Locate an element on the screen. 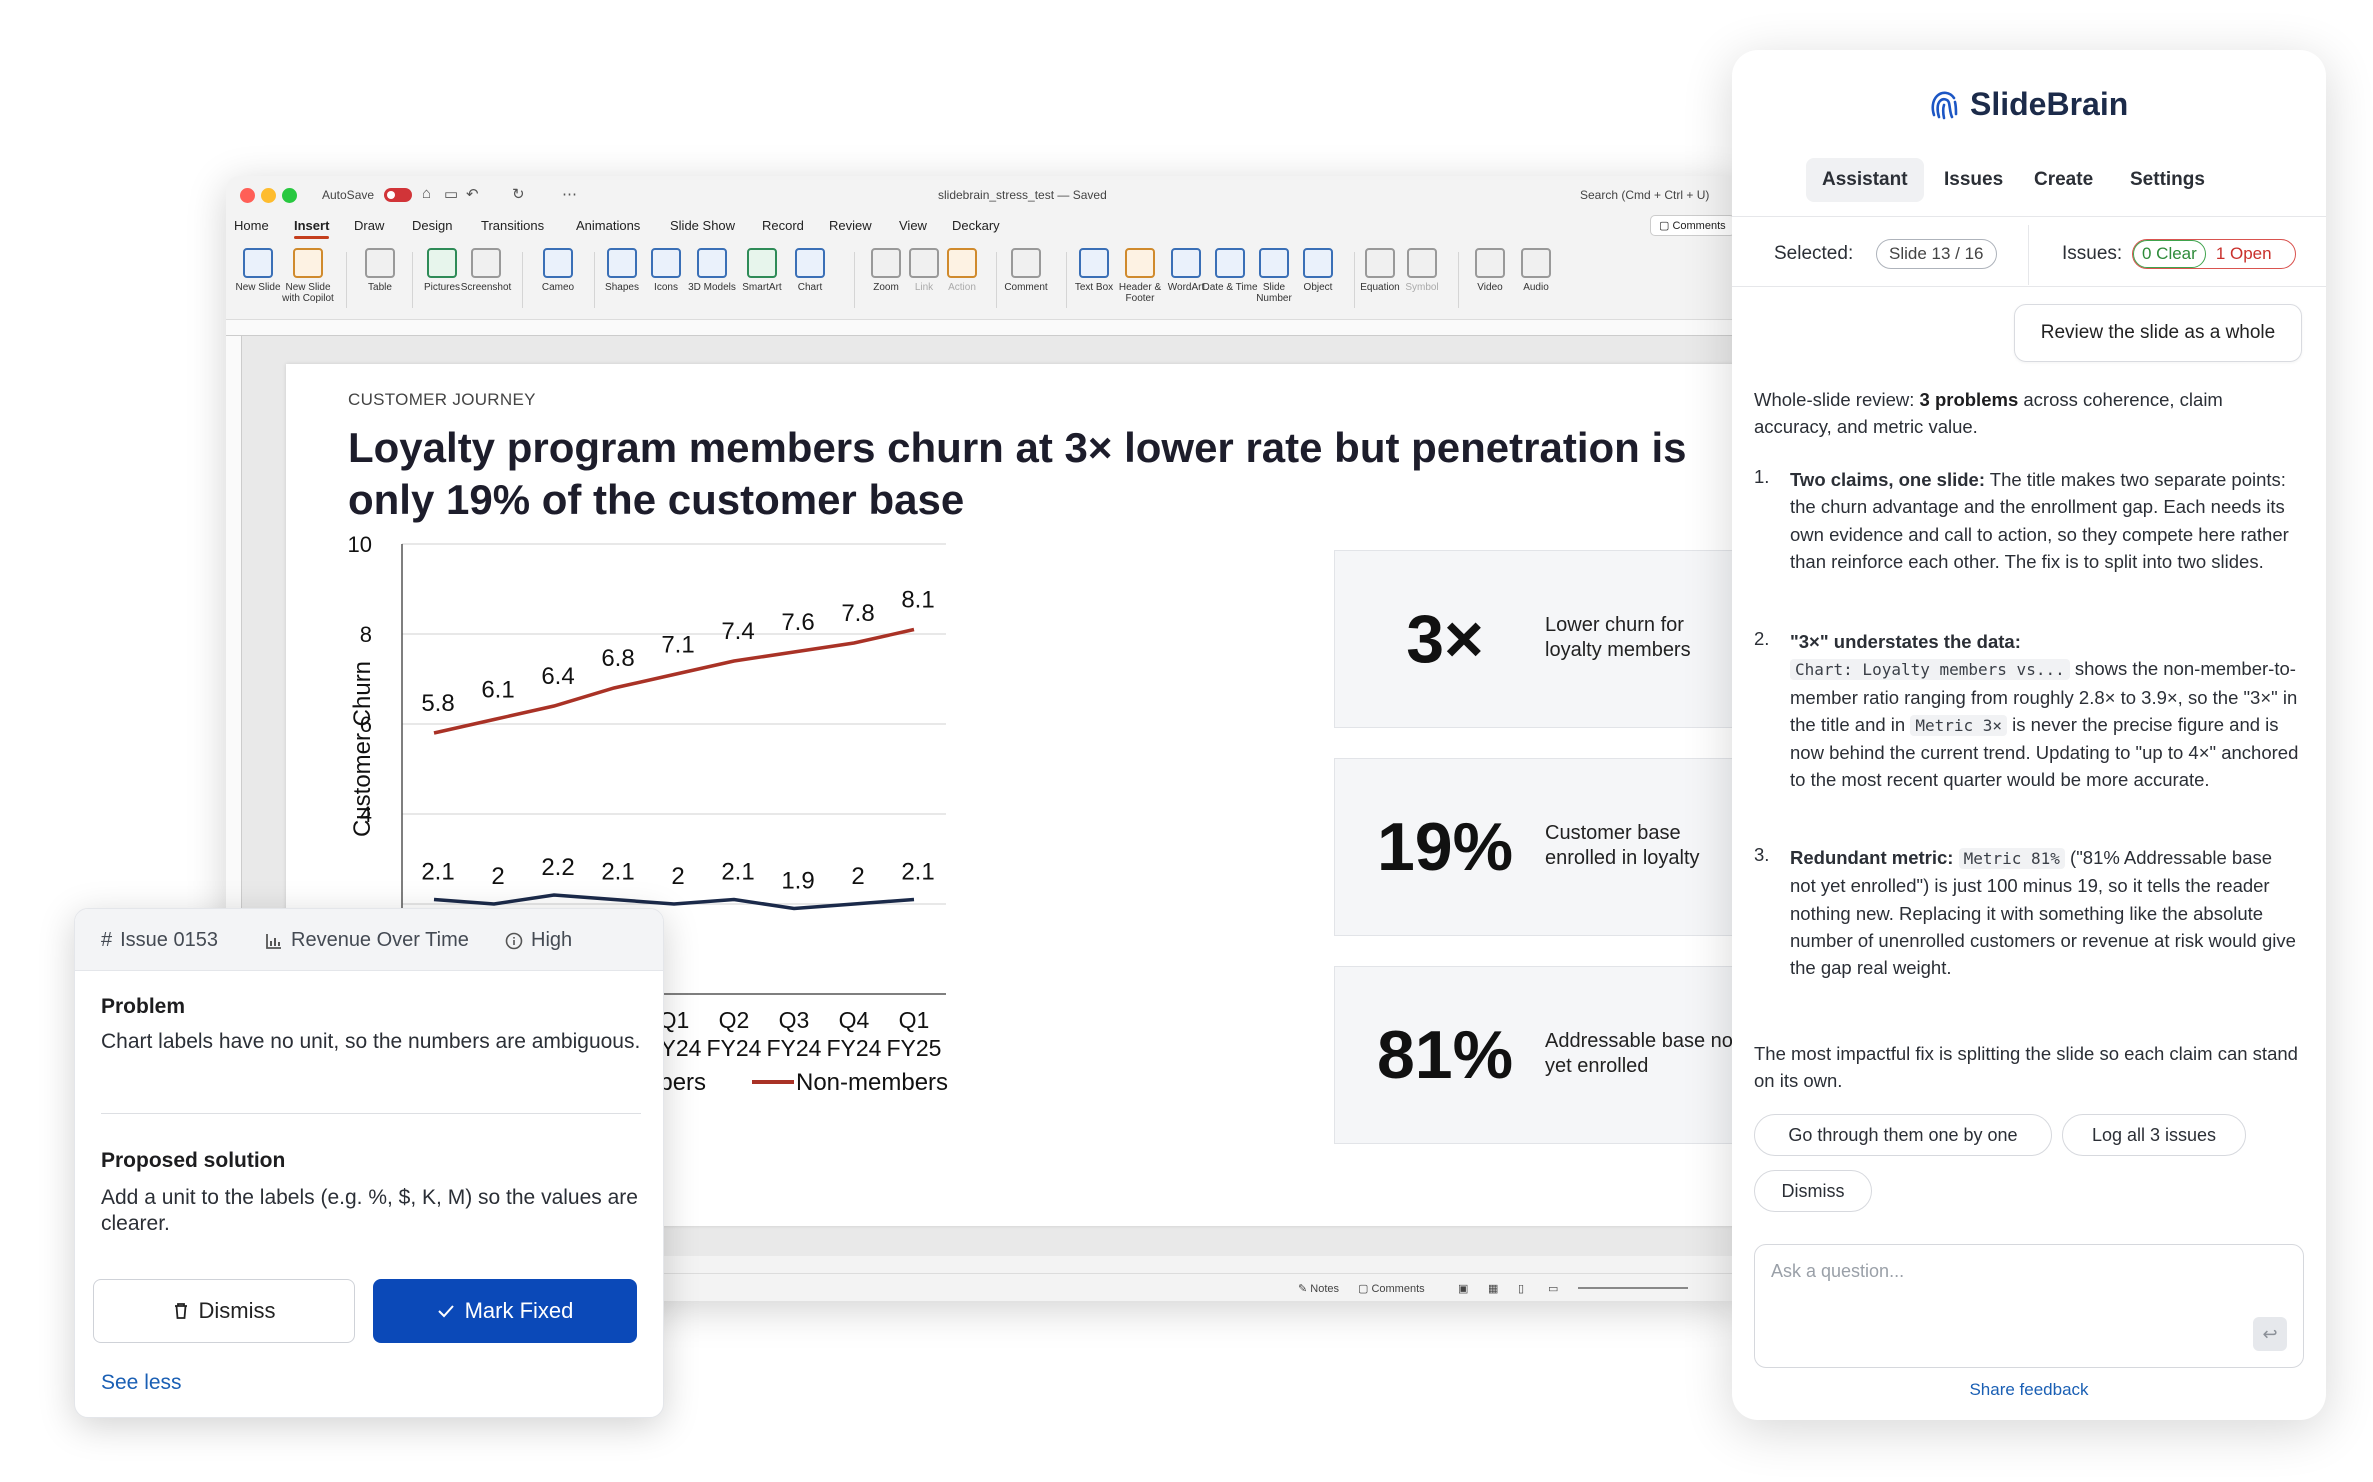 The image size is (2373, 1482). data-label: 2.1 is located at coordinates (917, 872).